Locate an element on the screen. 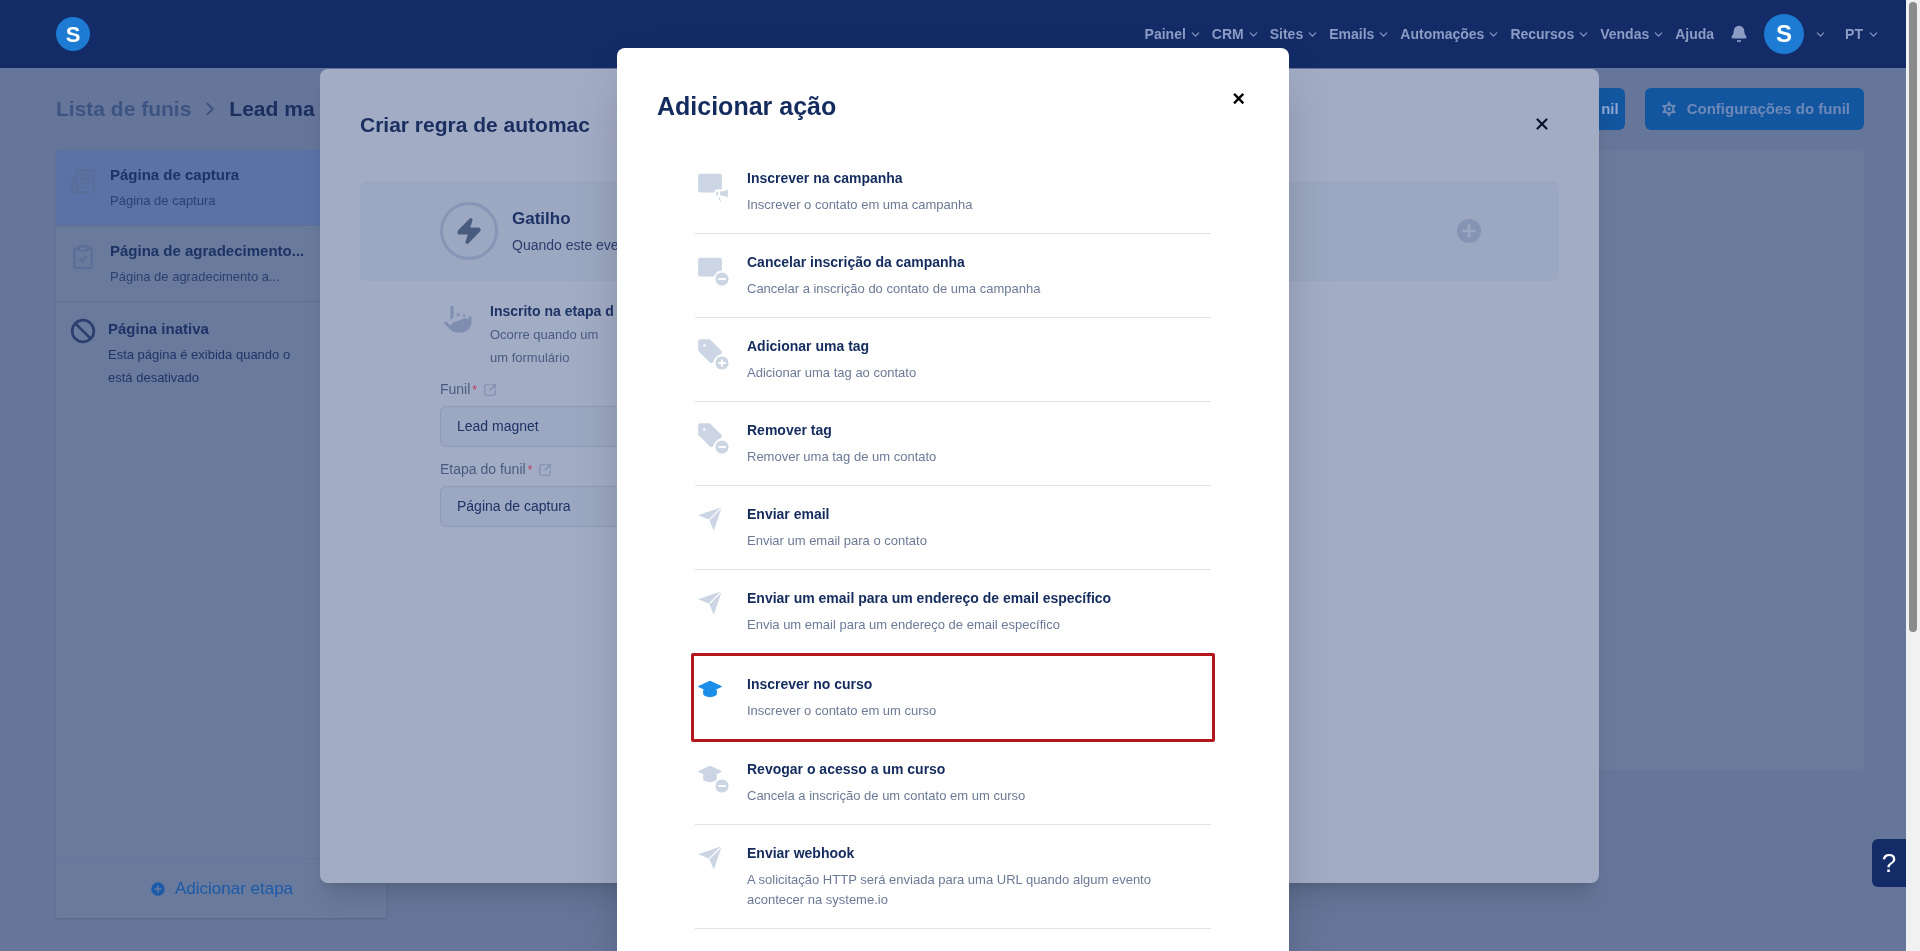  trigger-title: Gatilho is located at coordinates (542, 218).